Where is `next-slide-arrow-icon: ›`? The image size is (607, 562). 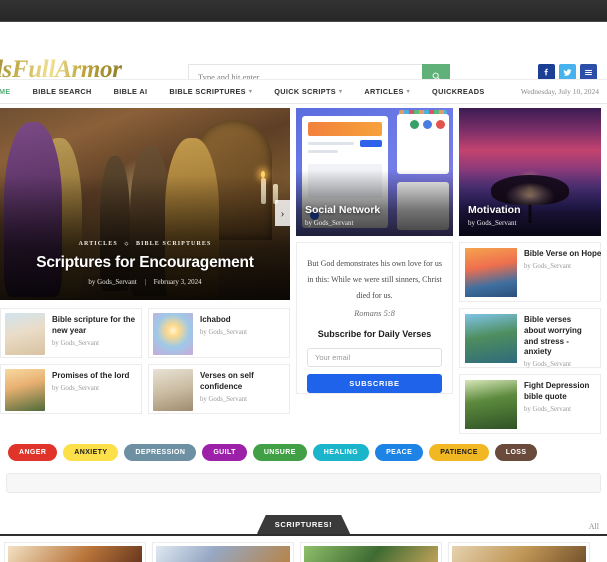 next-slide-arrow-icon: › is located at coordinates (282, 213).